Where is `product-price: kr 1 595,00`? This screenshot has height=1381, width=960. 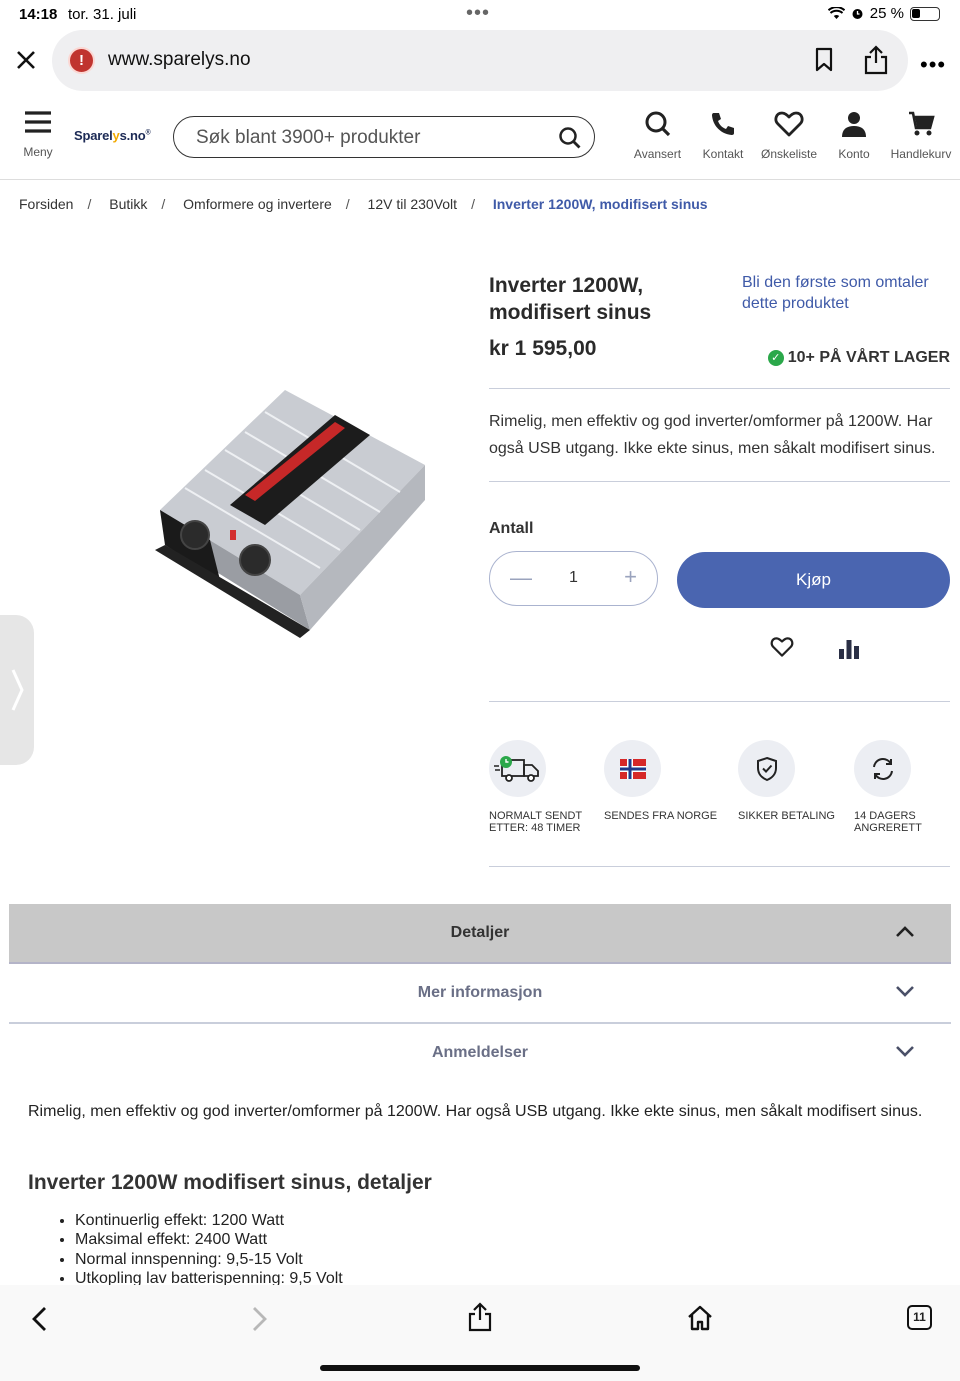 product-price: kr 1 595,00 is located at coordinates (543, 348).